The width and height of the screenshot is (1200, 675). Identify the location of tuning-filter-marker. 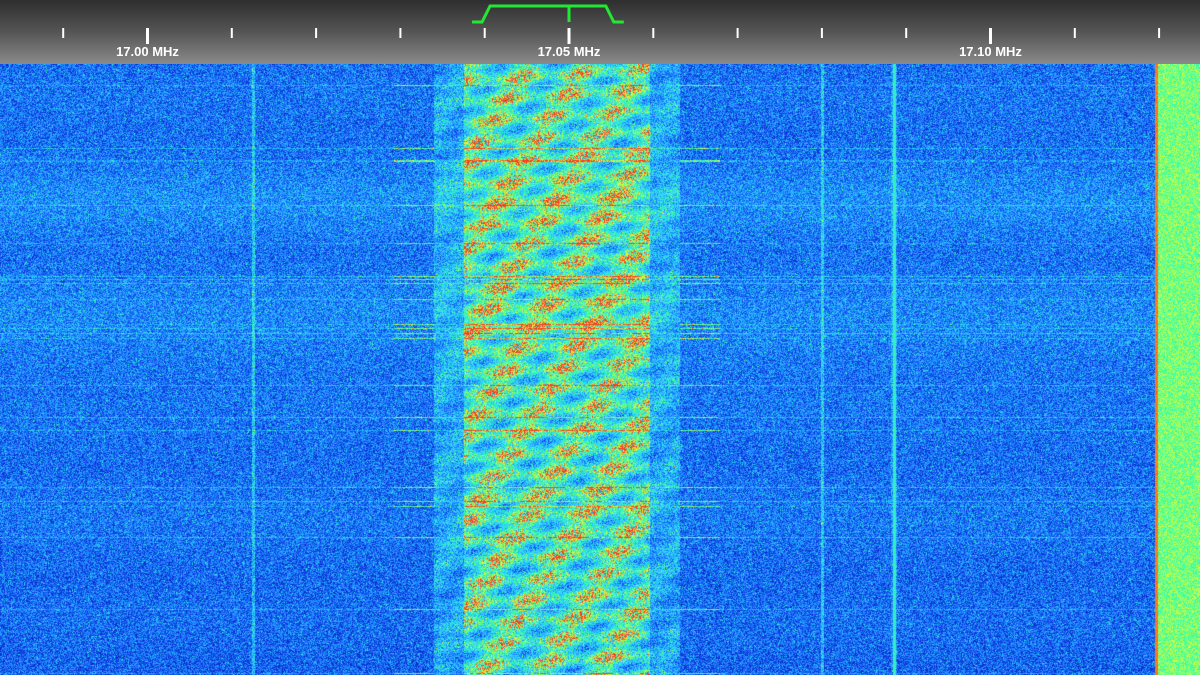
(548, 14).